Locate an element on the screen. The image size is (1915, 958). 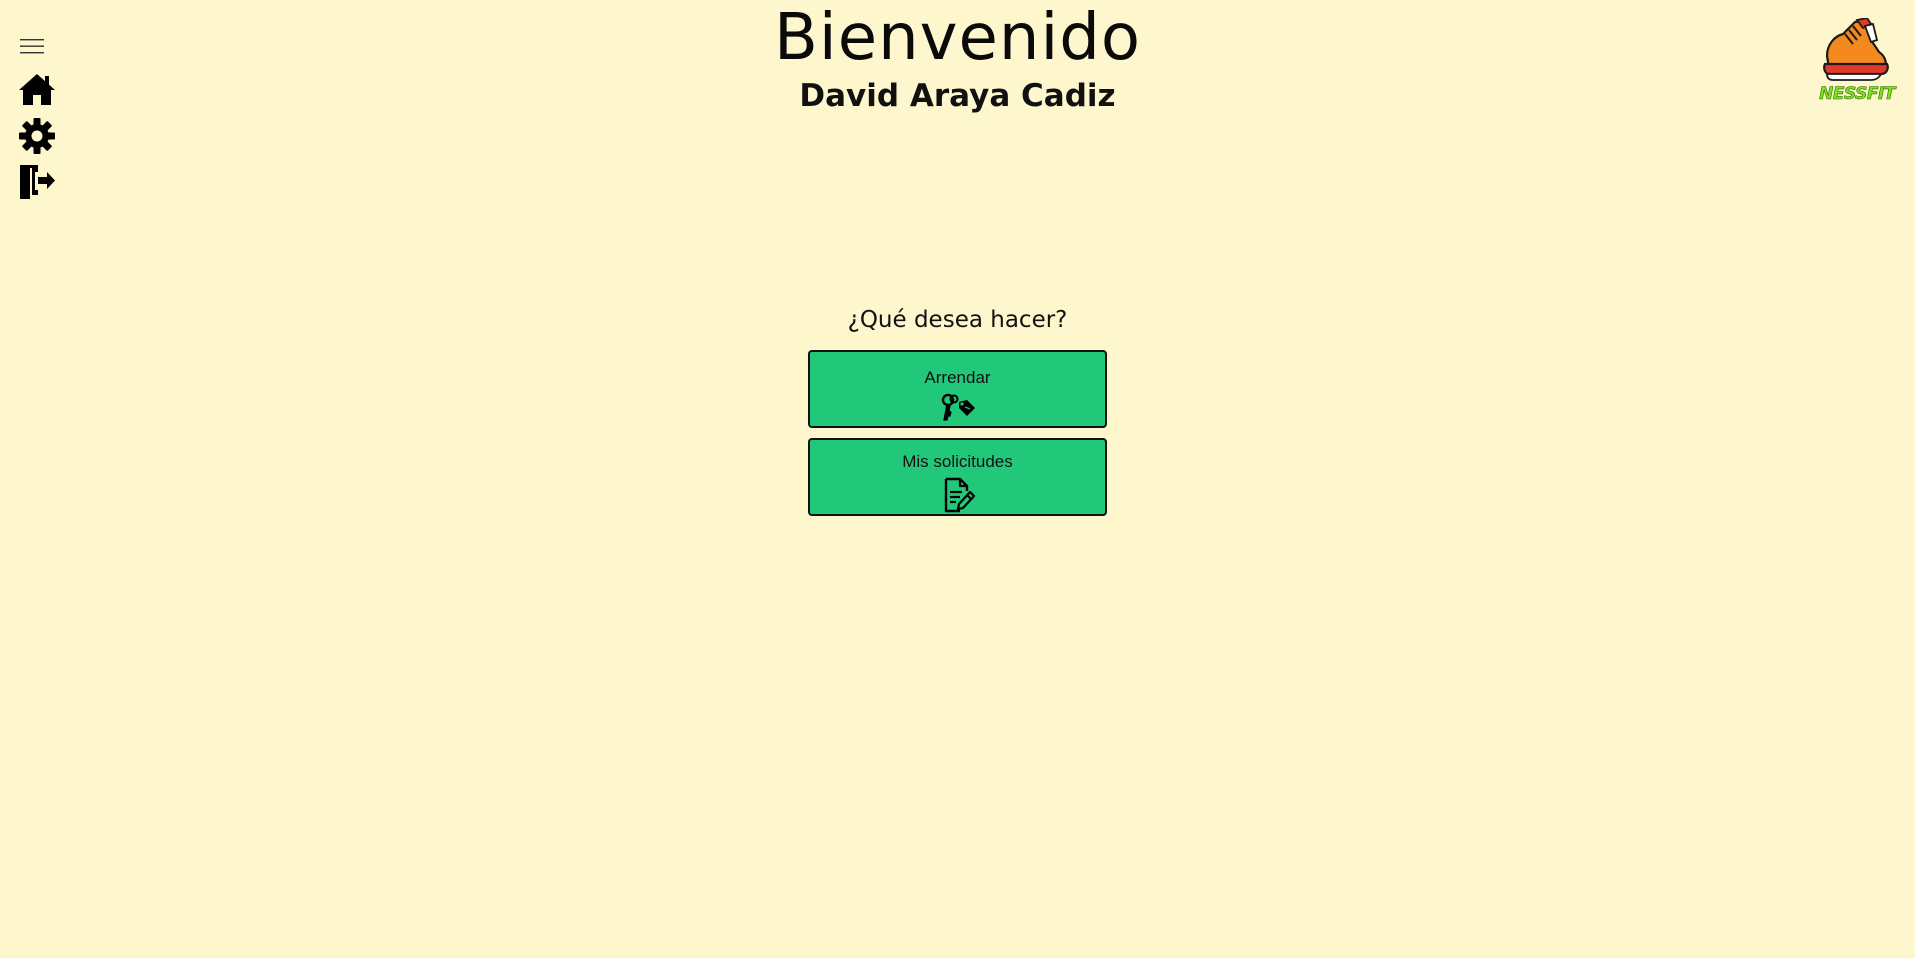
document-edit-icon is located at coordinates (959, 494).